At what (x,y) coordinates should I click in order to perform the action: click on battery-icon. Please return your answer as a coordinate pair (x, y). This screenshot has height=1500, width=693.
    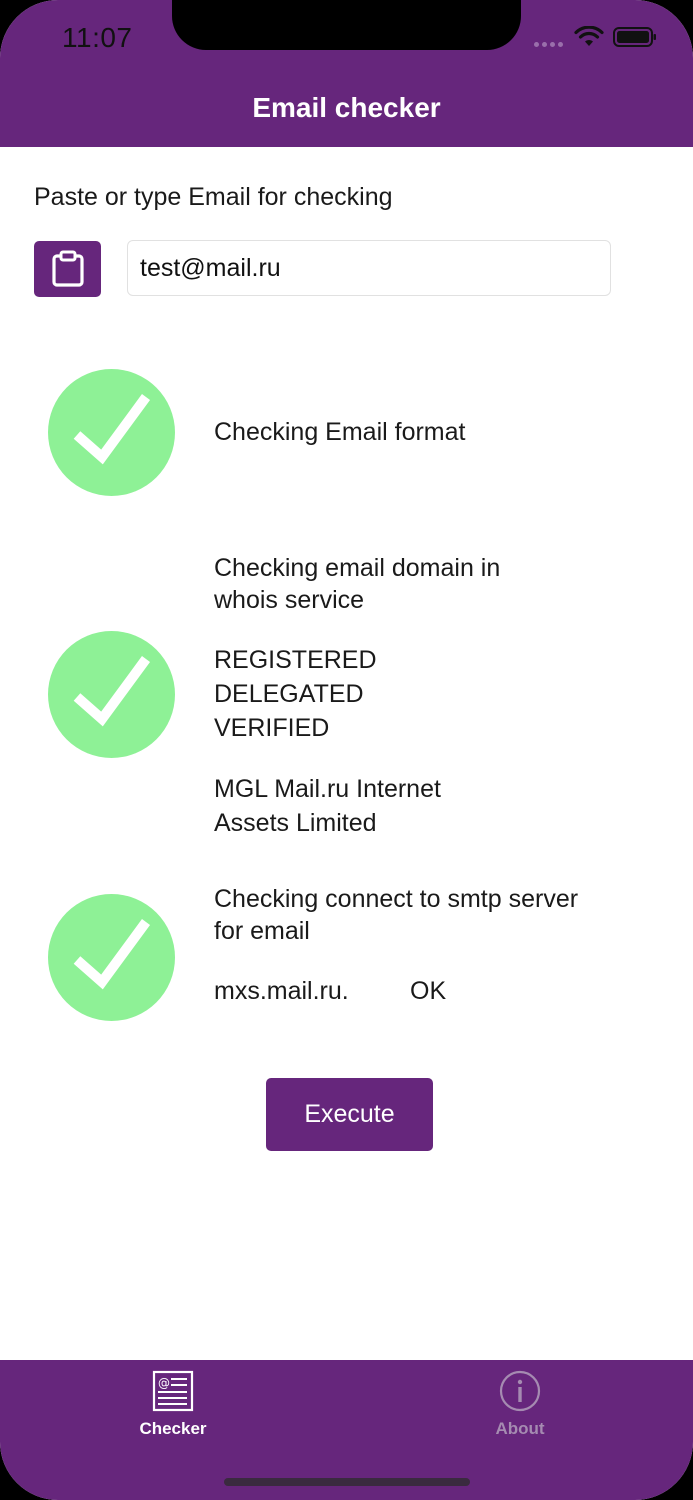
    Looking at the image, I should click on (634, 37).